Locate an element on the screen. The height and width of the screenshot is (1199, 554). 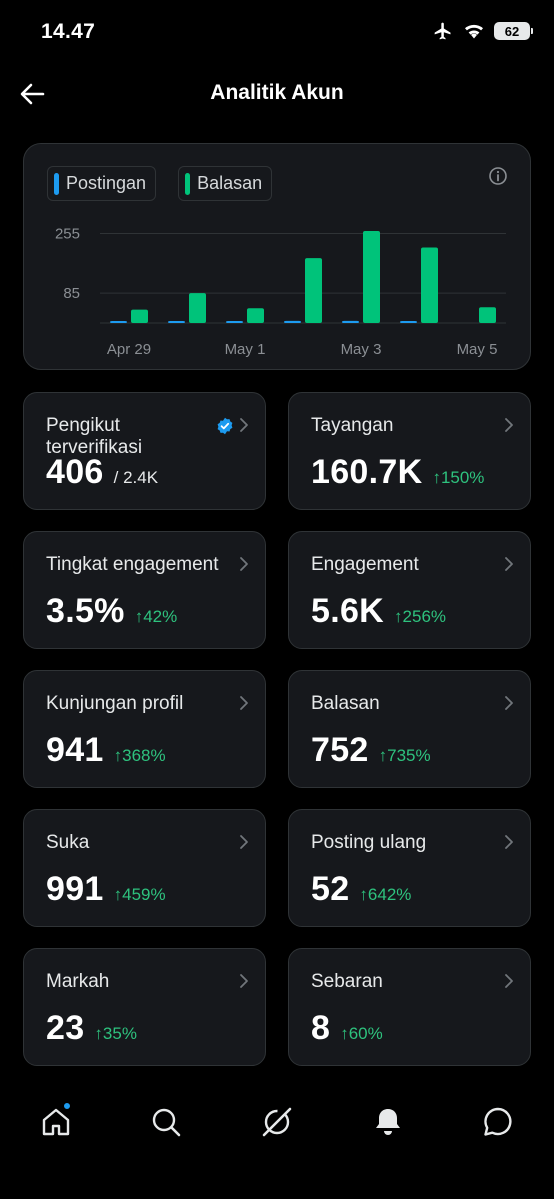
battery-indicator: 62 is located at coordinates (513, 31).